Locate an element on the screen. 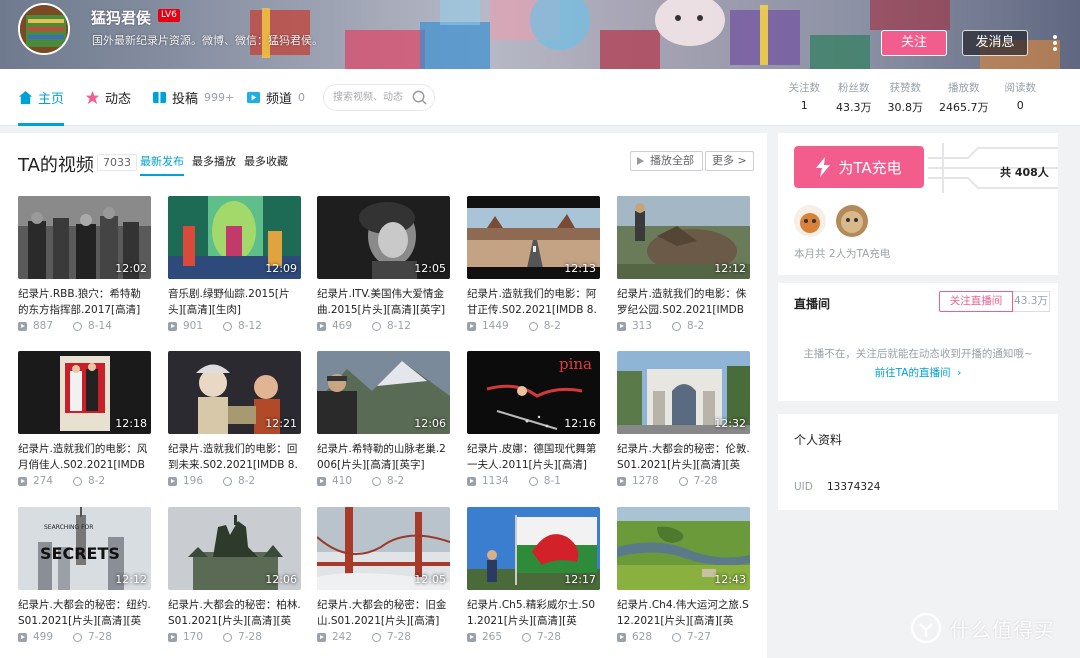  video-title: 纪录片.RBB.狼穴：希特勒的东方指挥部.2017[高清][英字] is located at coordinates (84, 302).